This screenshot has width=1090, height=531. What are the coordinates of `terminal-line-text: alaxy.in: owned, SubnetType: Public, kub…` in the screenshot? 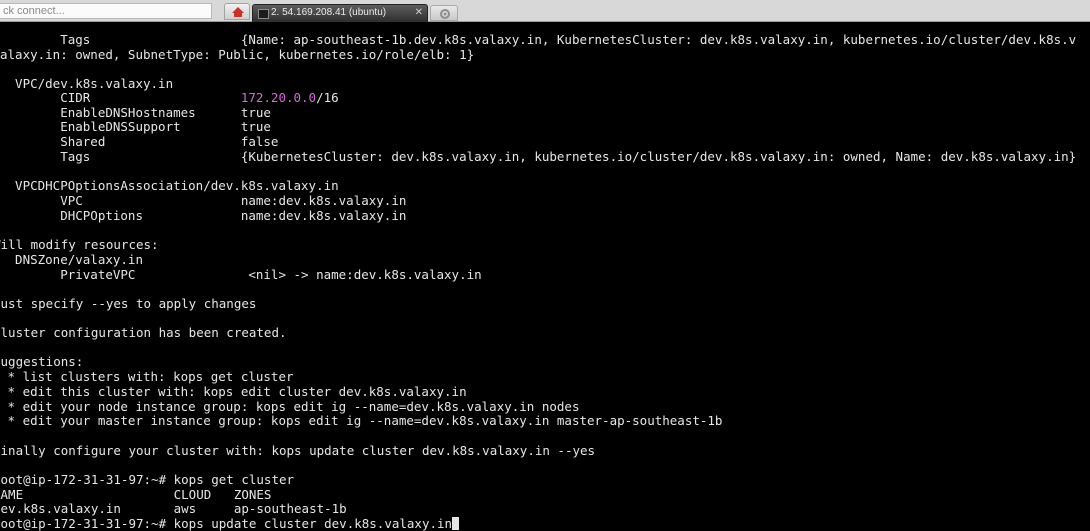 It's located at (237, 54).